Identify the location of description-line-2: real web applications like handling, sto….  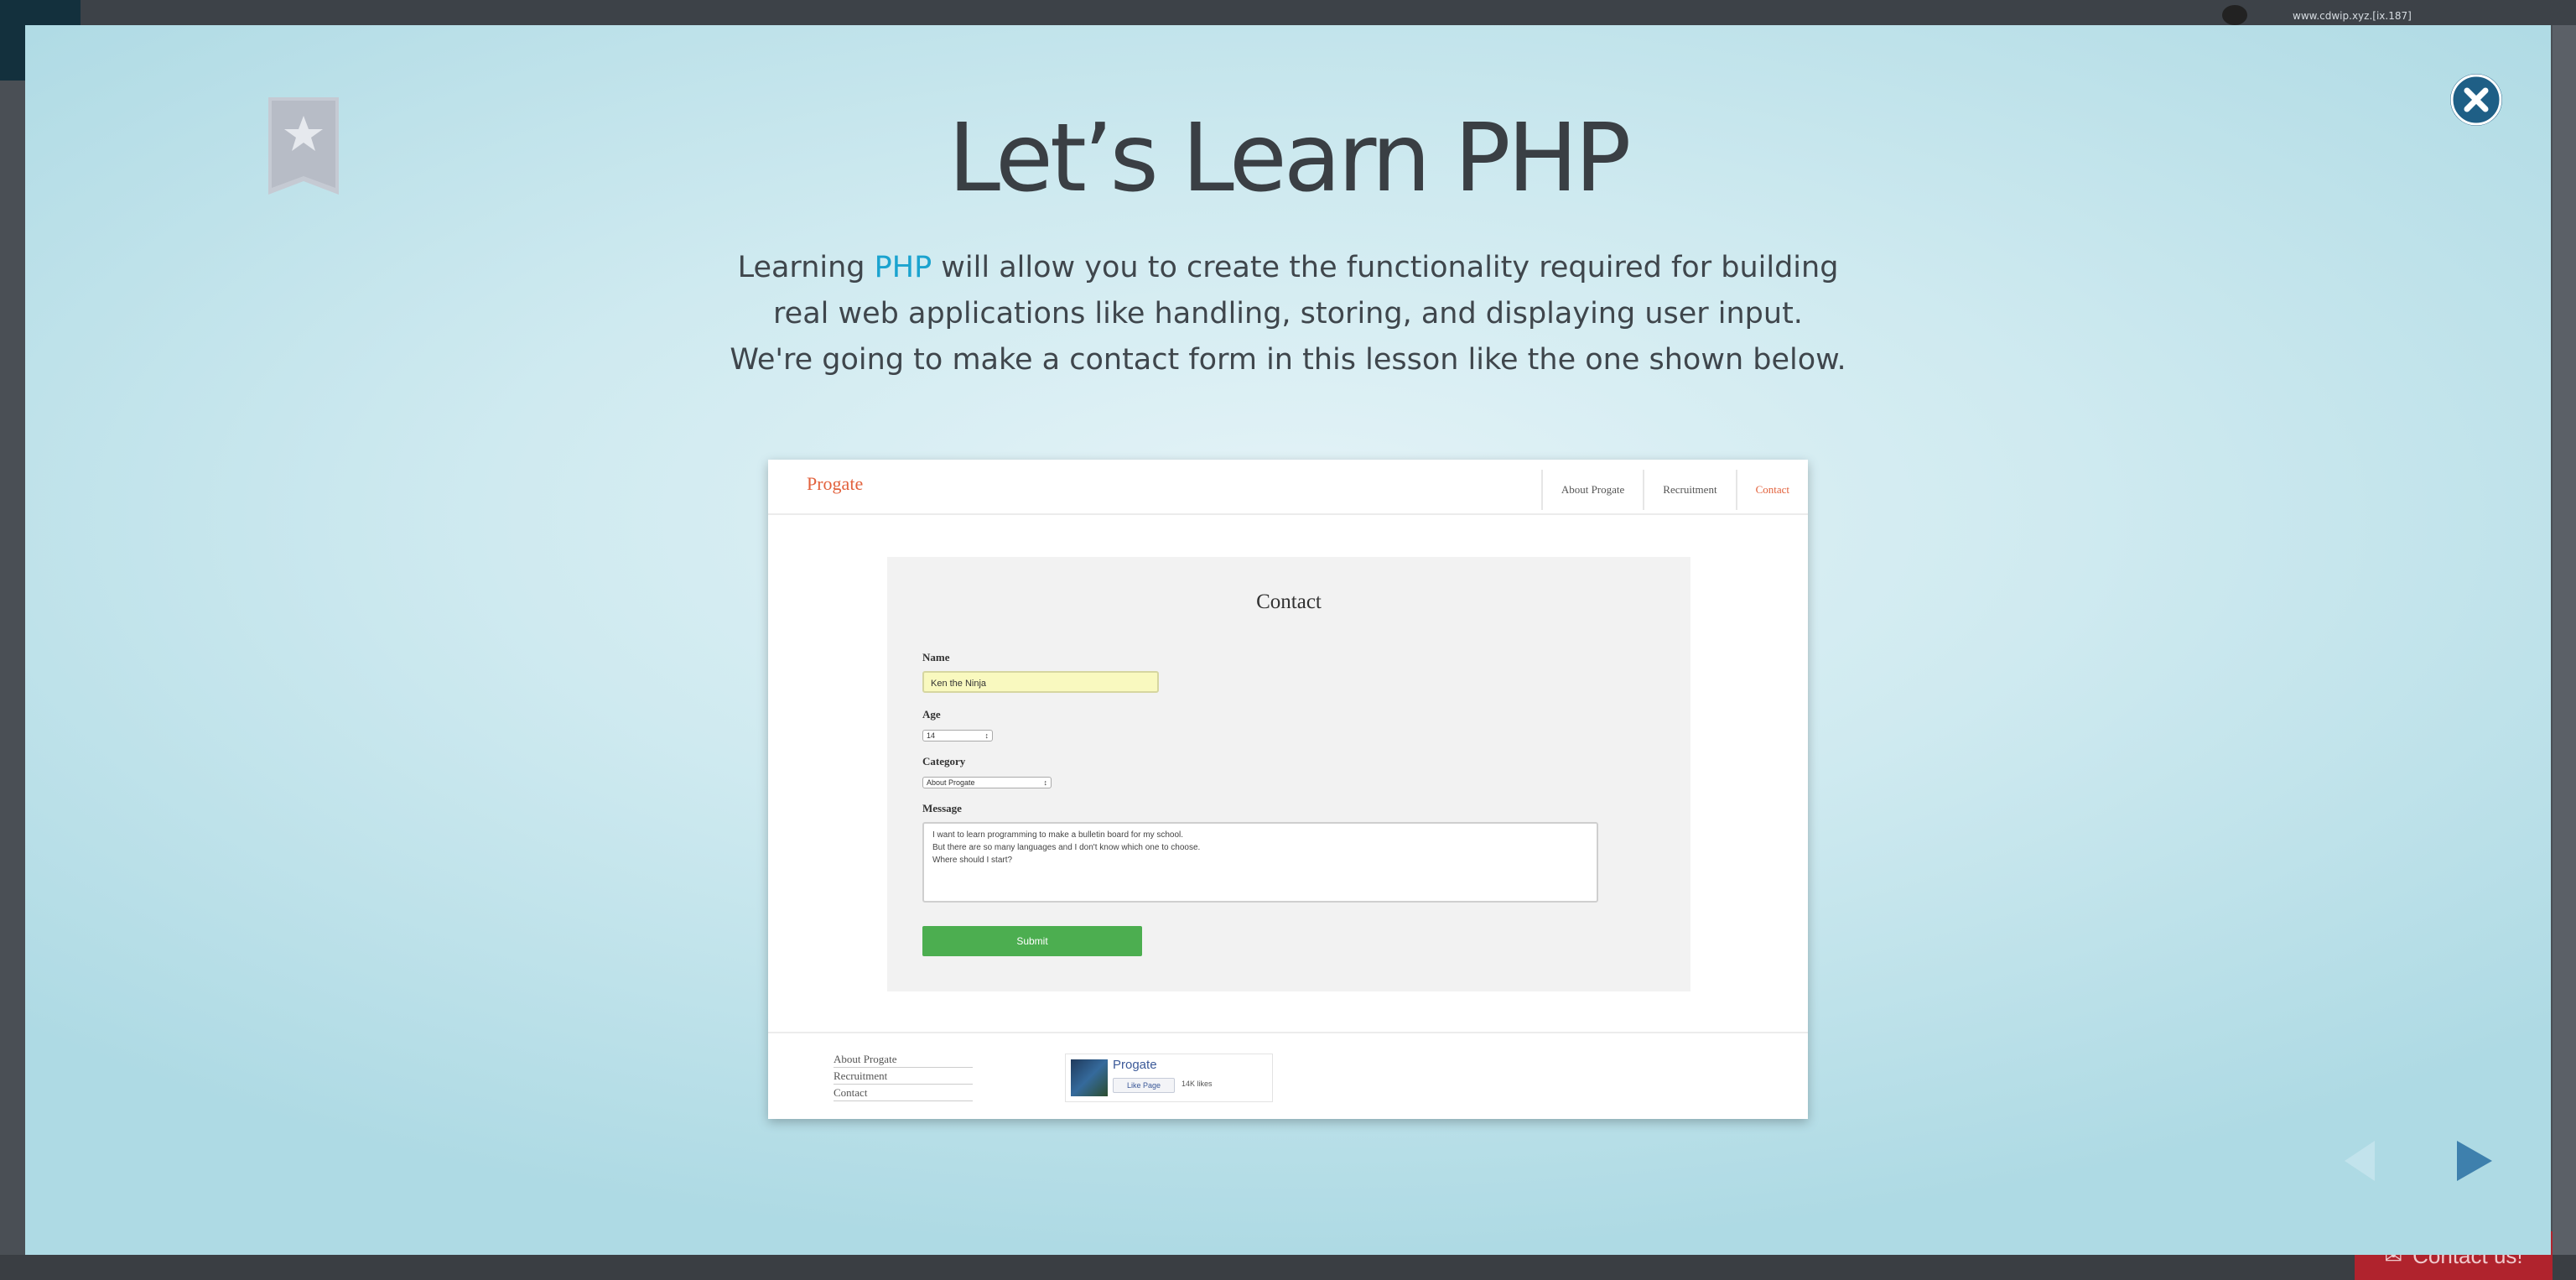
(1288, 313).